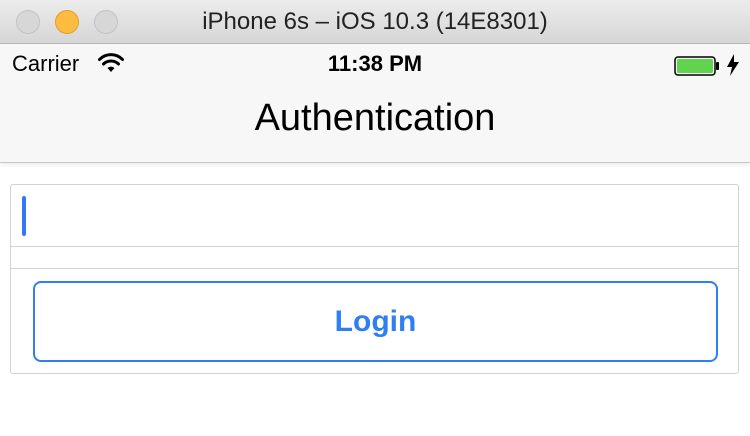 The height and width of the screenshot is (436, 750). Describe the element at coordinates (374, 258) in the screenshot. I see `password-field` at that location.